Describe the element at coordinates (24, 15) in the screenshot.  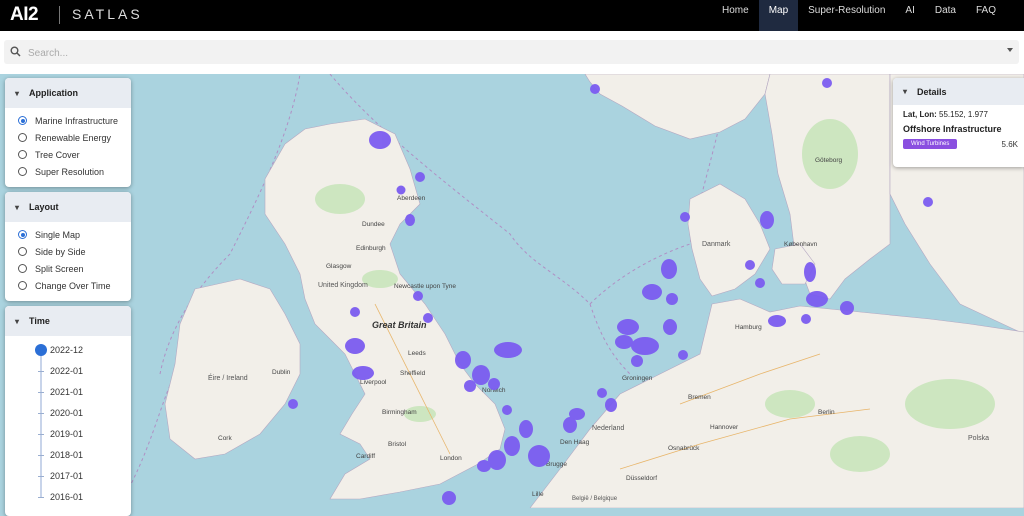
I see `ai2-logo: AI2` at that location.